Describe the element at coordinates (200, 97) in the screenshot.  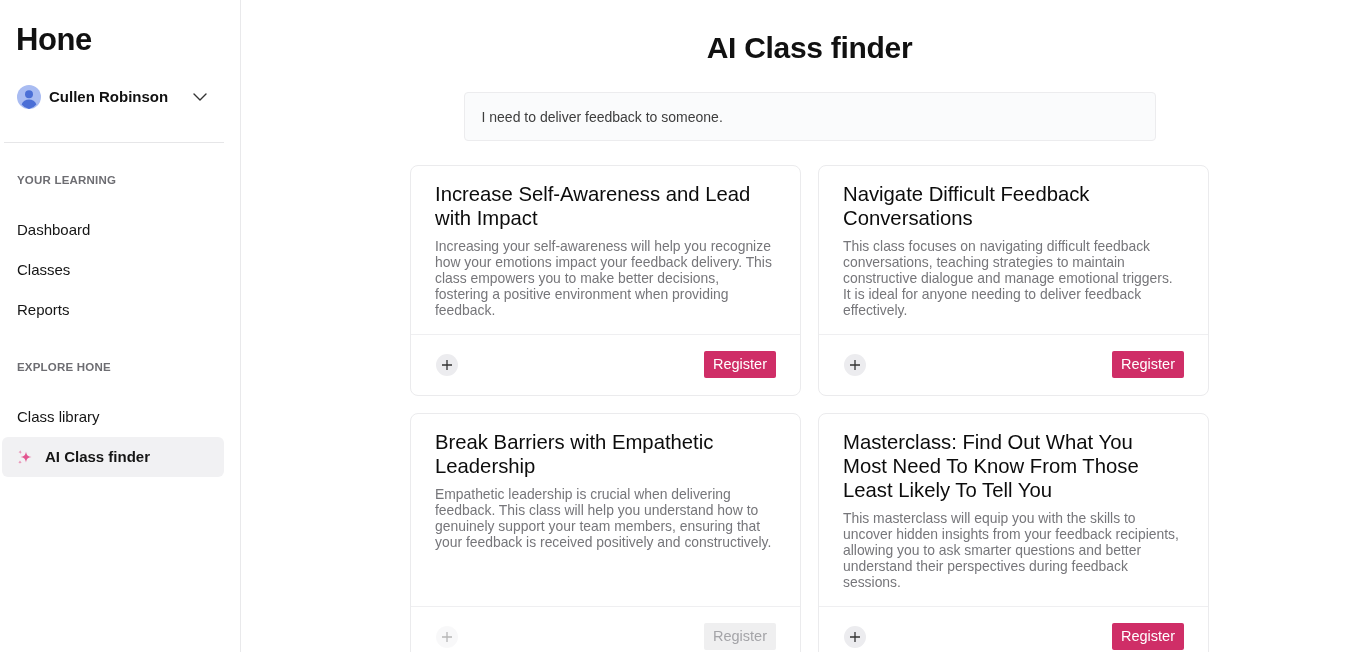
I see `chevron-down-icon` at that location.